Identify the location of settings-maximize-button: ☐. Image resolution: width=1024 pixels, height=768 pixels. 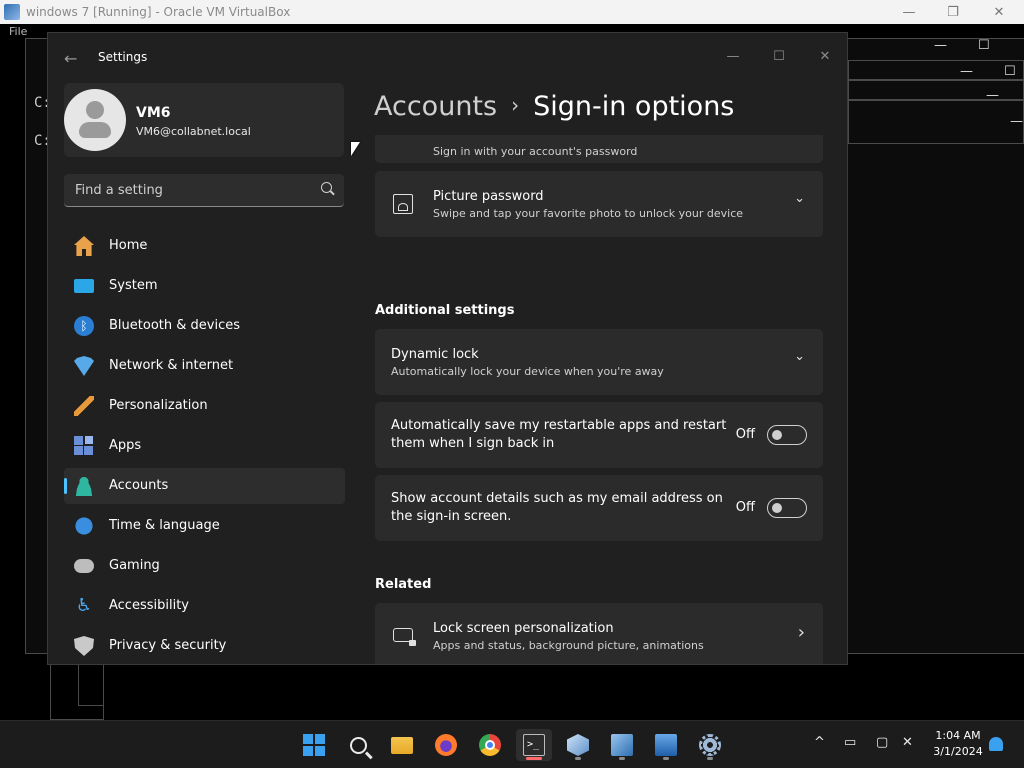
(779, 56).